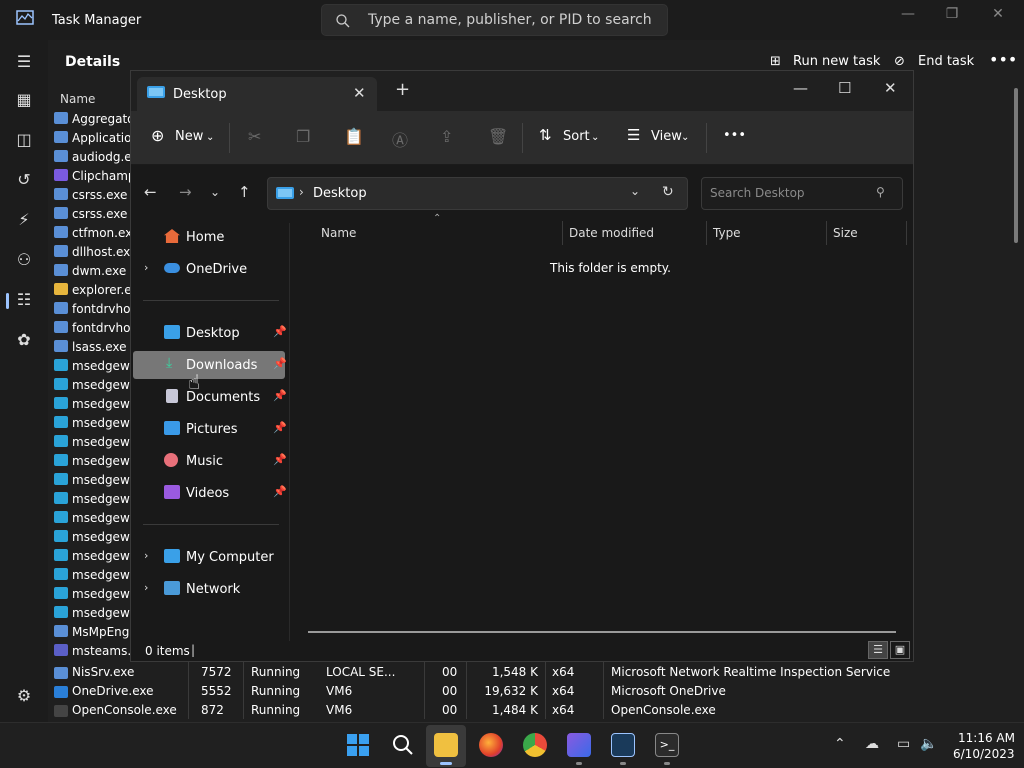 Image resolution: width=1024 pixels, height=768 pixels. I want to click on chrome-icon, so click(535, 745).